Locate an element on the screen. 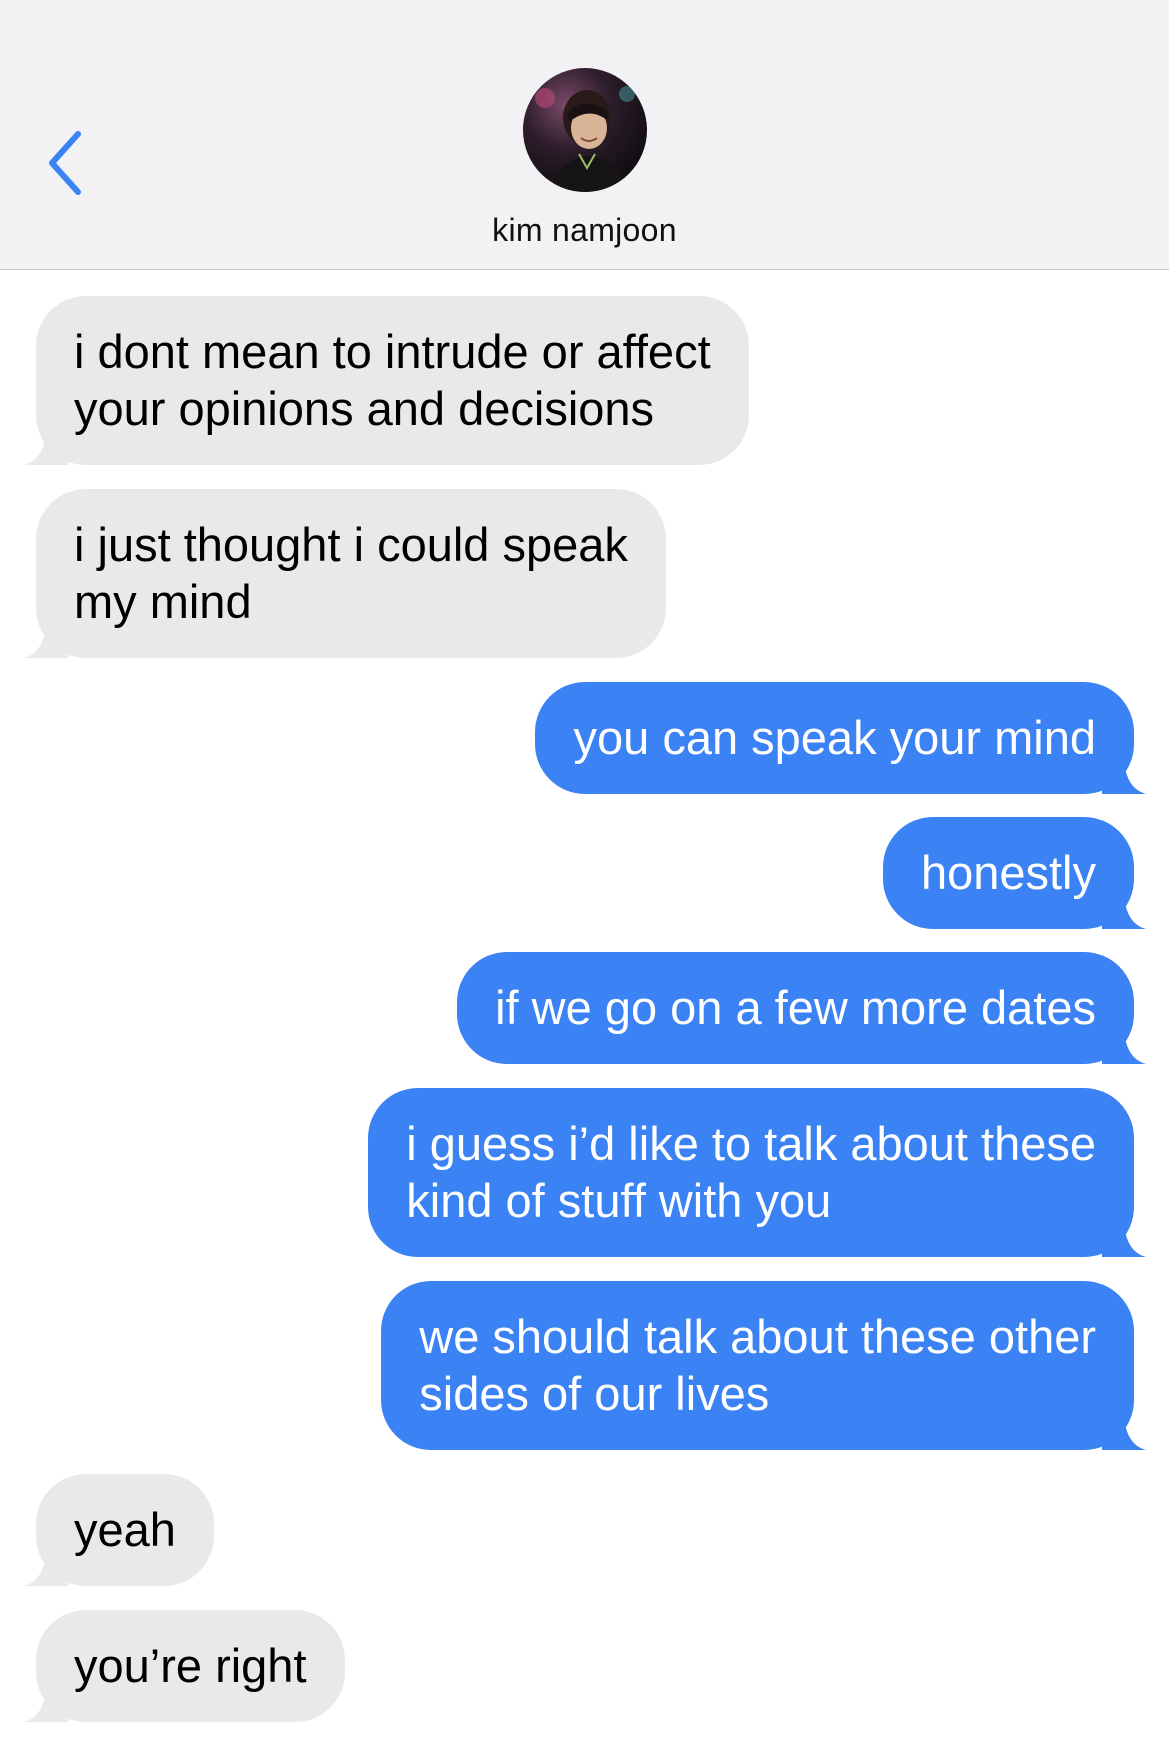  message-text: yeah is located at coordinates (125, 1529).